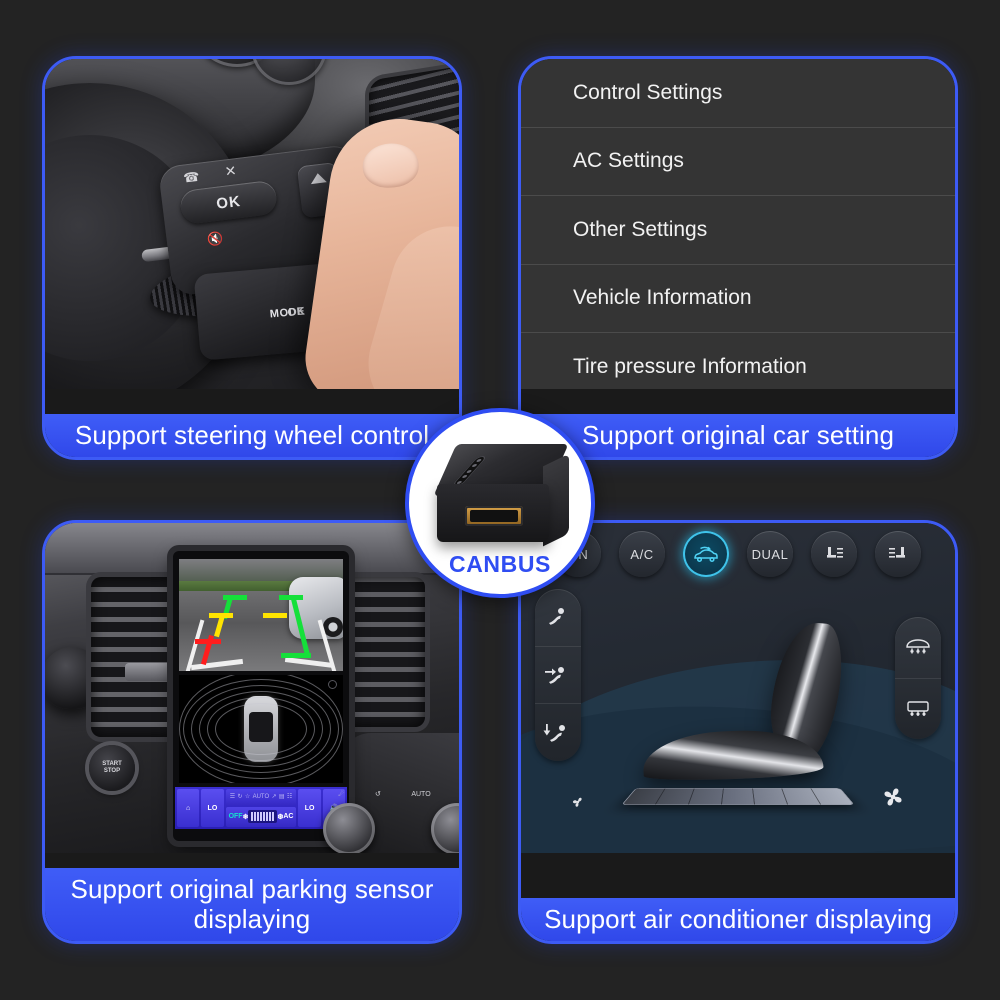  Describe the element at coordinates (706, 554) in the screenshot. I see `recirculation-car-icon` at that location.